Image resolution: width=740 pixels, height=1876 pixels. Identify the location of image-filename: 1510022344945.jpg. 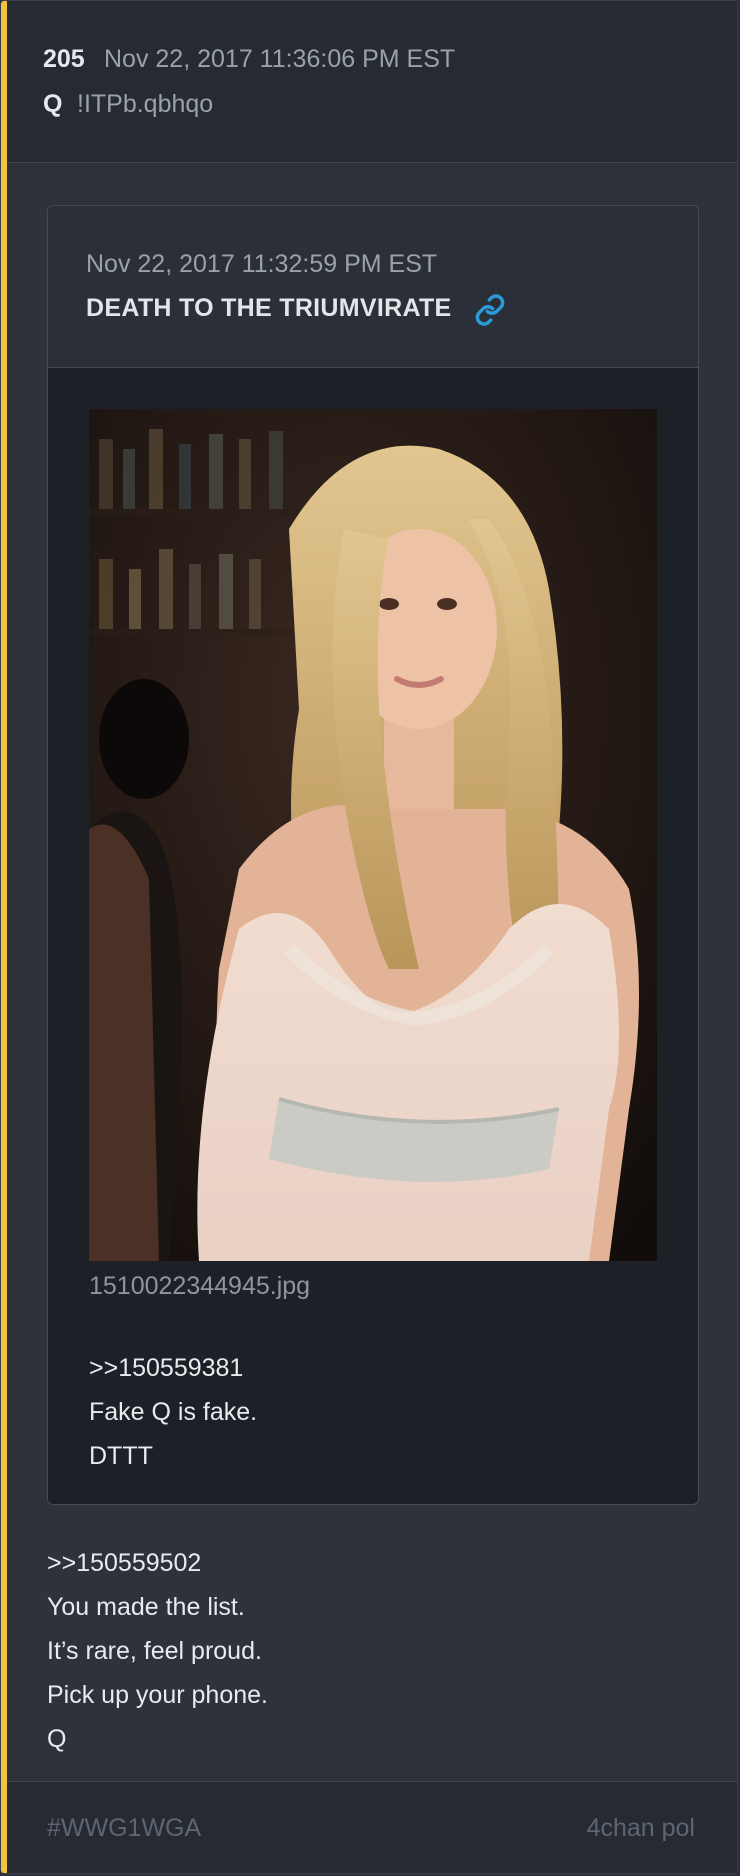
(199, 1286).